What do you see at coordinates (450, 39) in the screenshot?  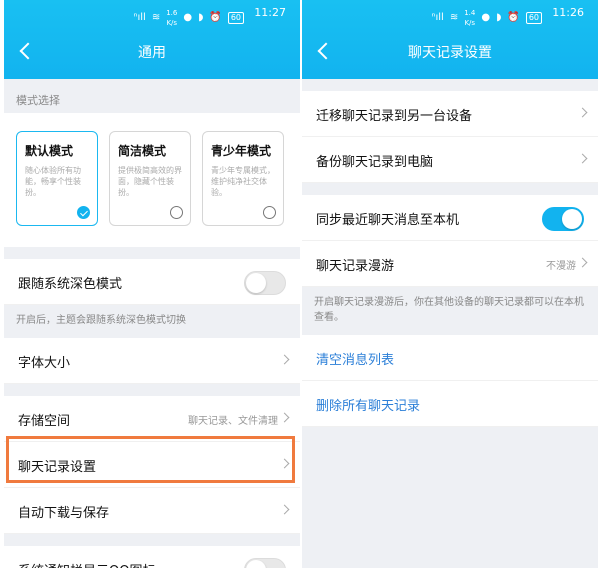 I see `top-bar: ⁿıll ≋ 1.4 K/s ● ◗ ⏰ 60 11:26 聊天记录设置` at bounding box center [450, 39].